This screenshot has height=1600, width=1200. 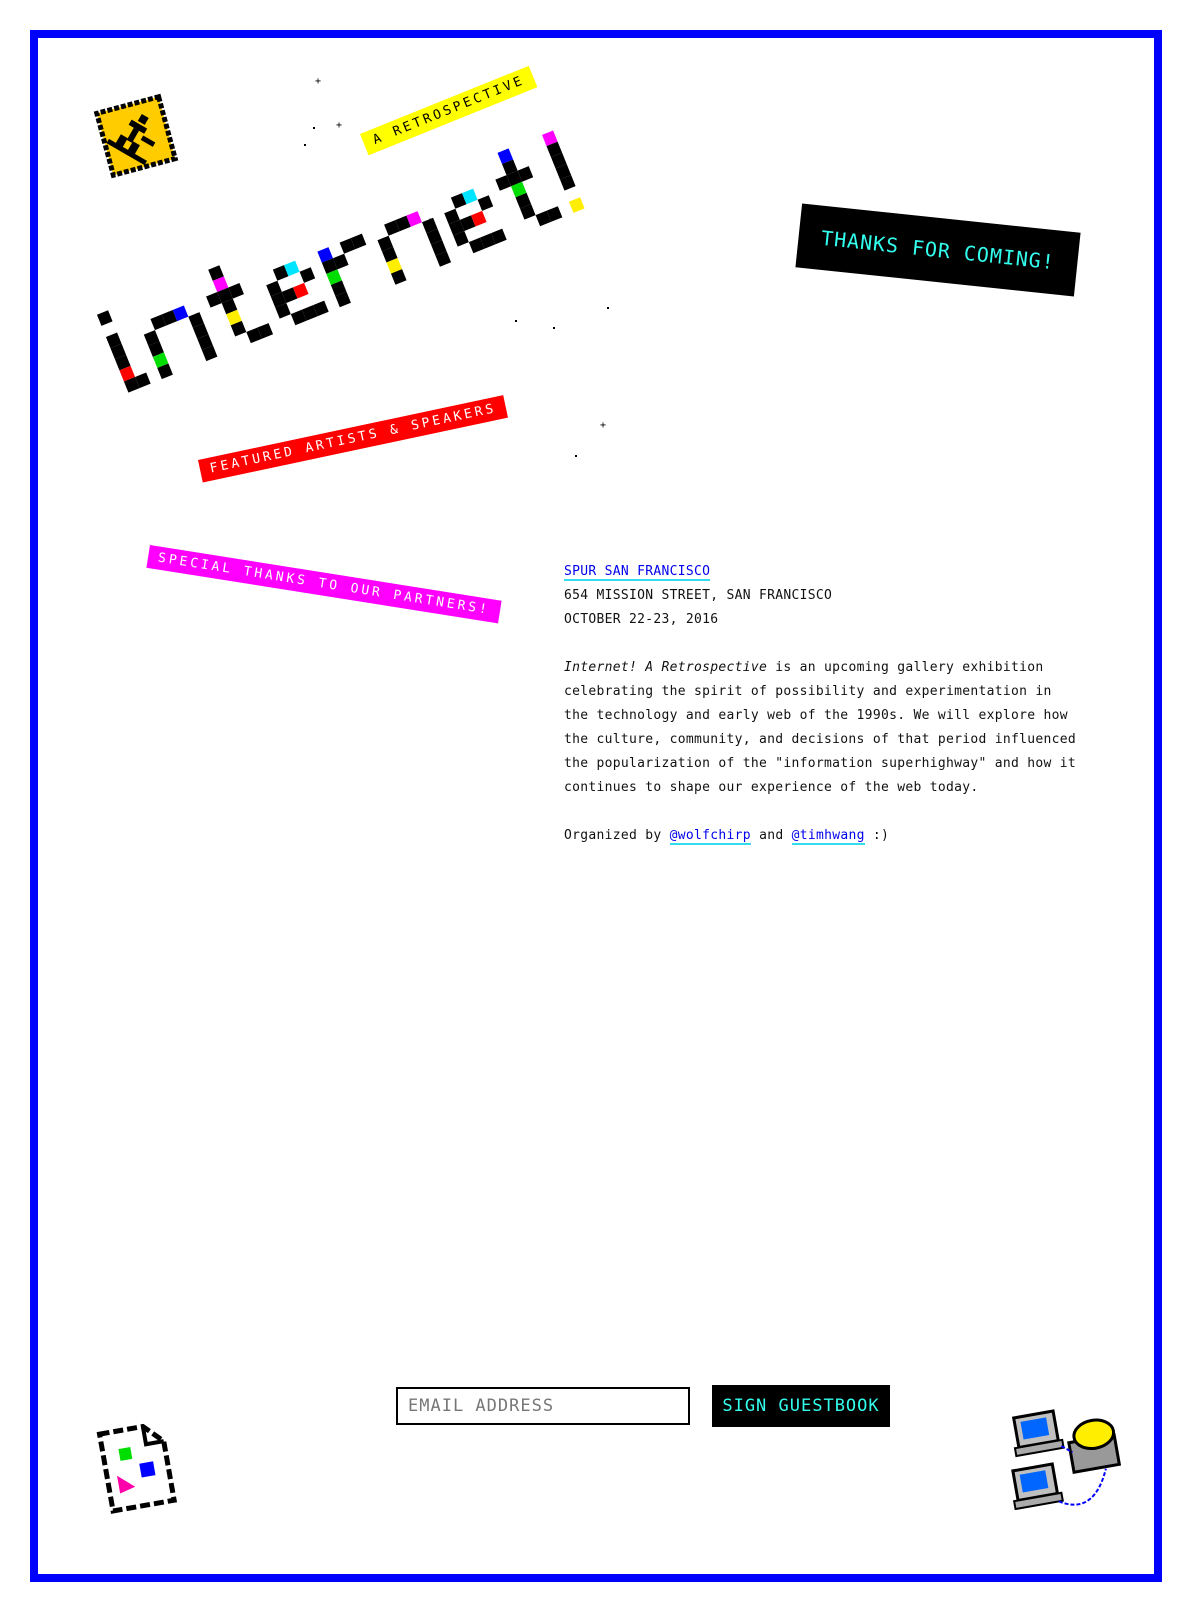 I want to click on email-input, so click(x=543, y=1406).